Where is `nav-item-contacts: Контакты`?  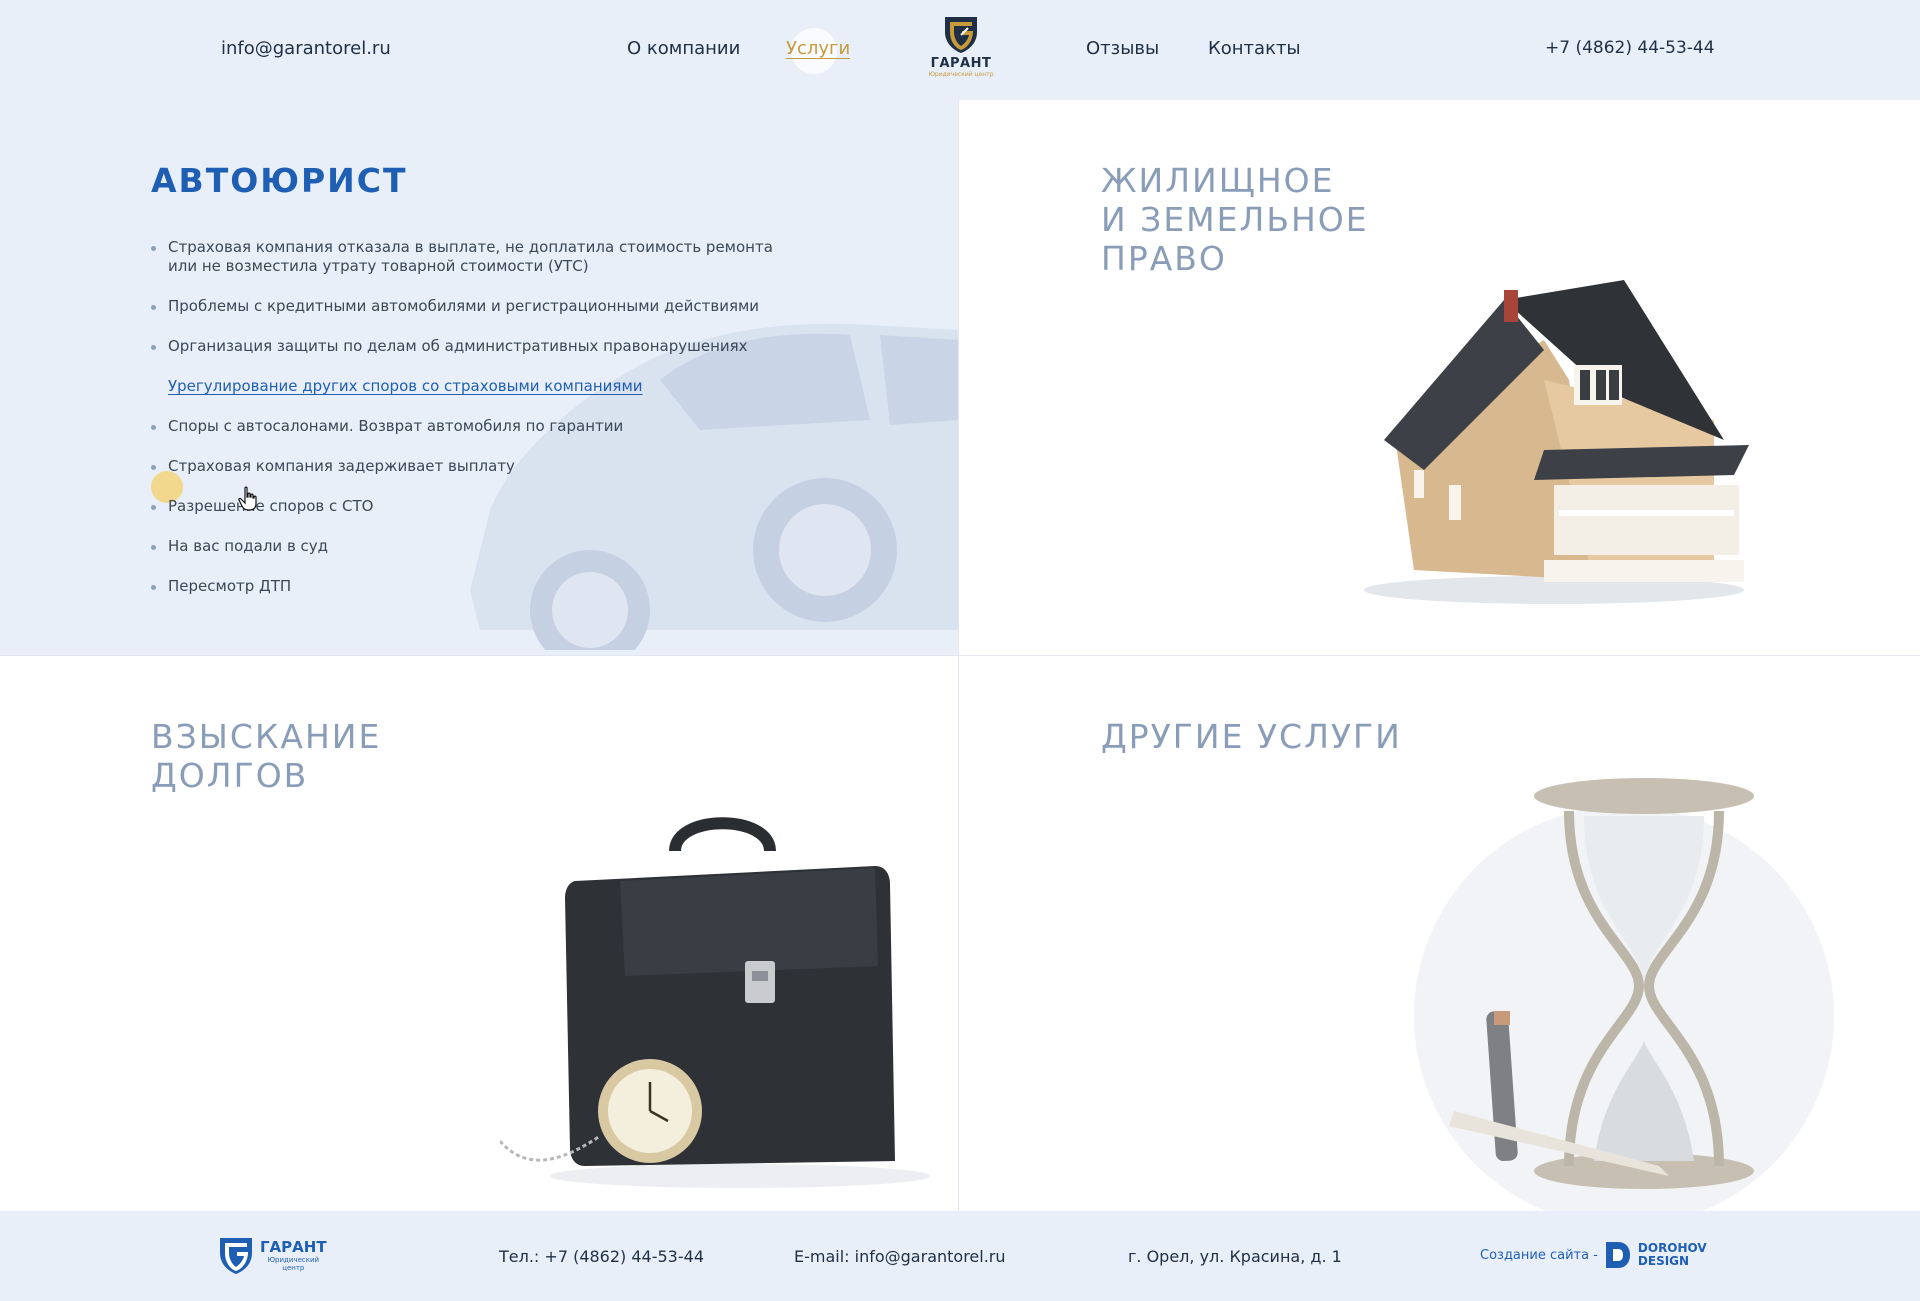
nav-item-contacts: Контакты is located at coordinates (1254, 48).